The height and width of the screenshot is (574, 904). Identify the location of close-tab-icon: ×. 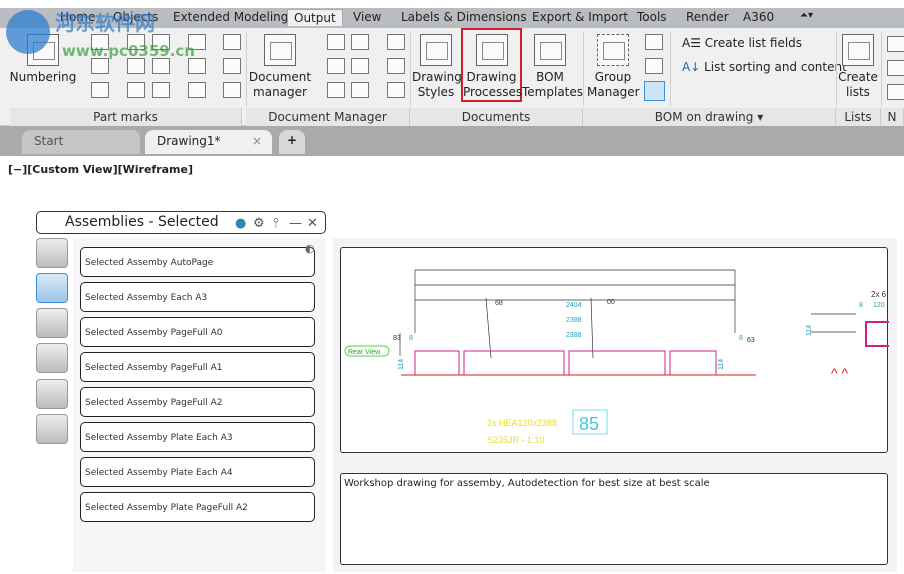
(257, 141).